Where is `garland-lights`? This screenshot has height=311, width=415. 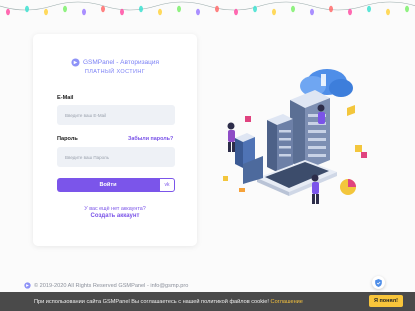
garland-lights is located at coordinates (207, 8).